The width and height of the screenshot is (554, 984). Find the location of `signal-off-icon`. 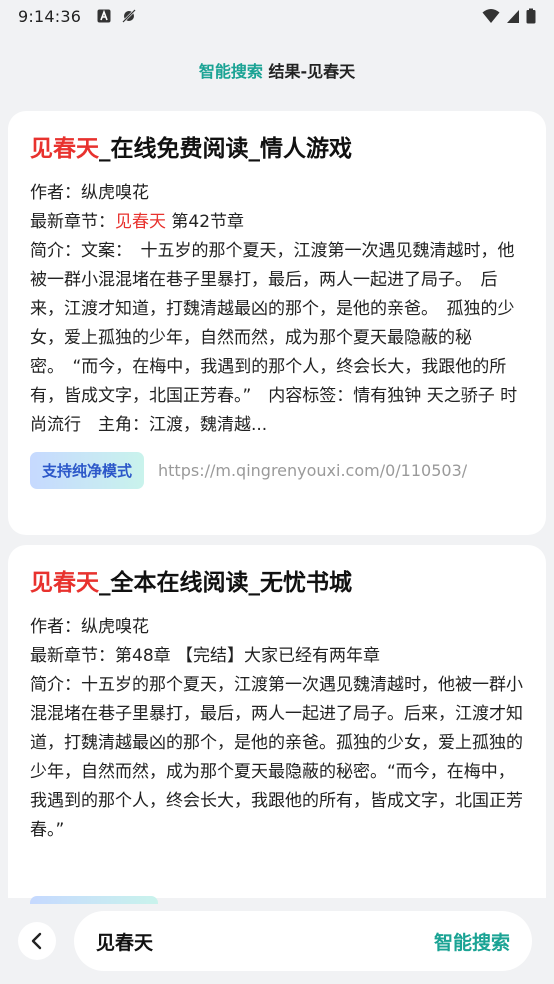

signal-off-icon is located at coordinates (129, 16).